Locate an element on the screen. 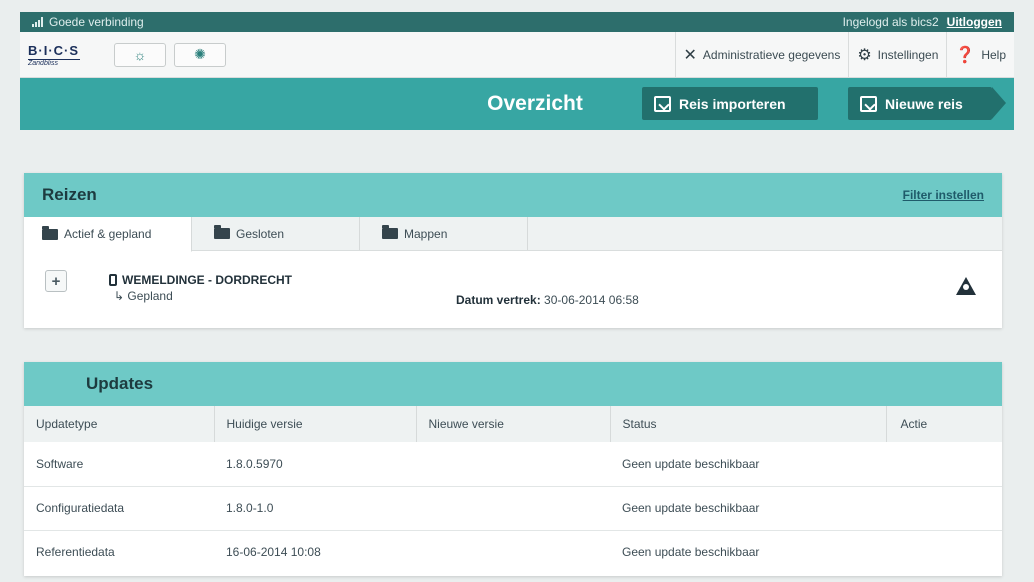 This screenshot has width=1034, height=582. logged-in-label: Ingelogd als bics2 is located at coordinates (890, 22).